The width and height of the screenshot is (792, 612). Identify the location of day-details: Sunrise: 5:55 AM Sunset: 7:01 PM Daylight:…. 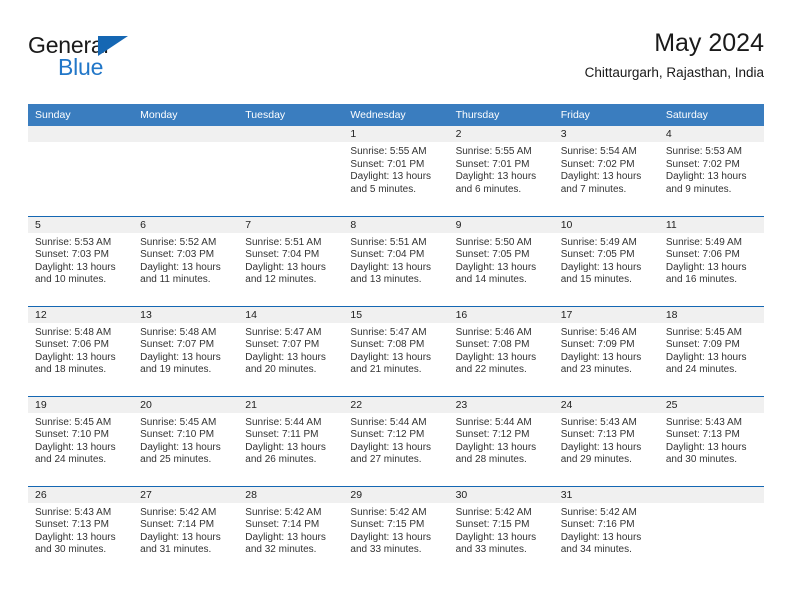
(501, 169).